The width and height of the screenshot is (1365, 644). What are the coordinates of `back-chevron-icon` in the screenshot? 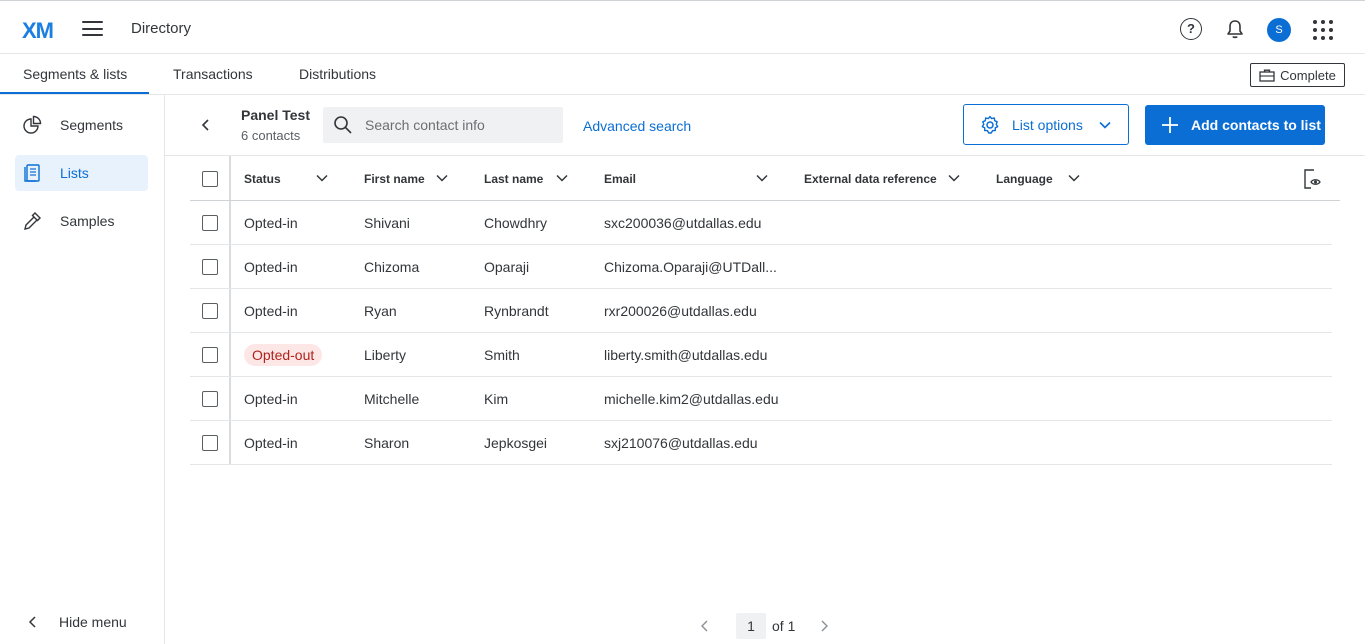 It's located at (206, 125).